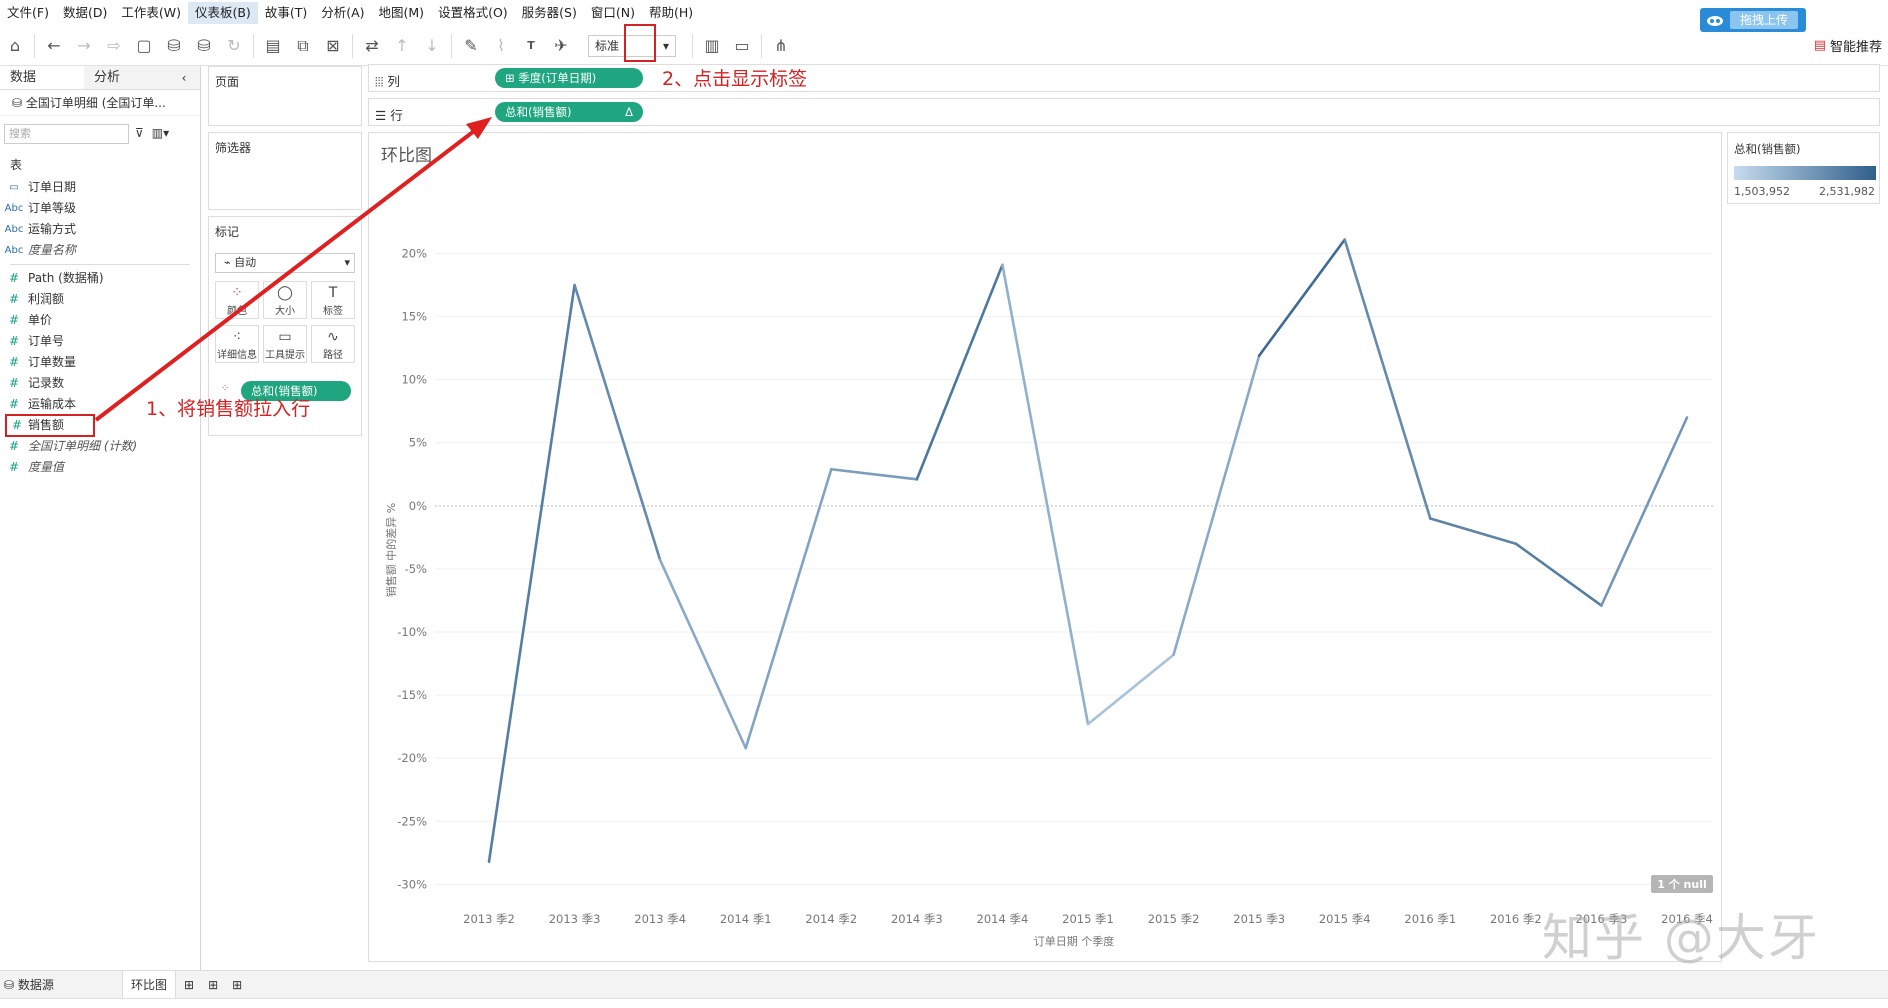 The width and height of the screenshot is (1888, 1008). I want to click on chart-title: 环比图, so click(406, 156).